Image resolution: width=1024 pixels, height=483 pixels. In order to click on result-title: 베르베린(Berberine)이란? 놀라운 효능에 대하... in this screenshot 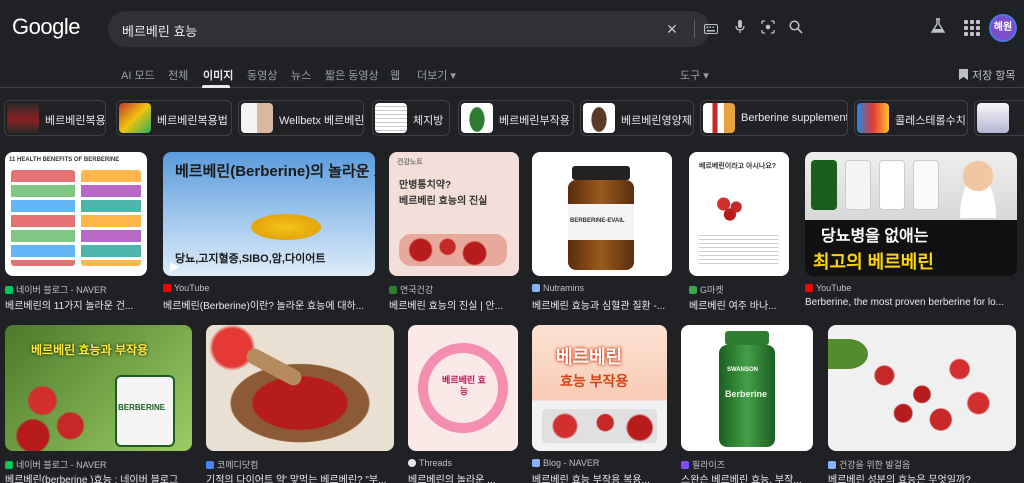, I will do `click(269, 304)`.